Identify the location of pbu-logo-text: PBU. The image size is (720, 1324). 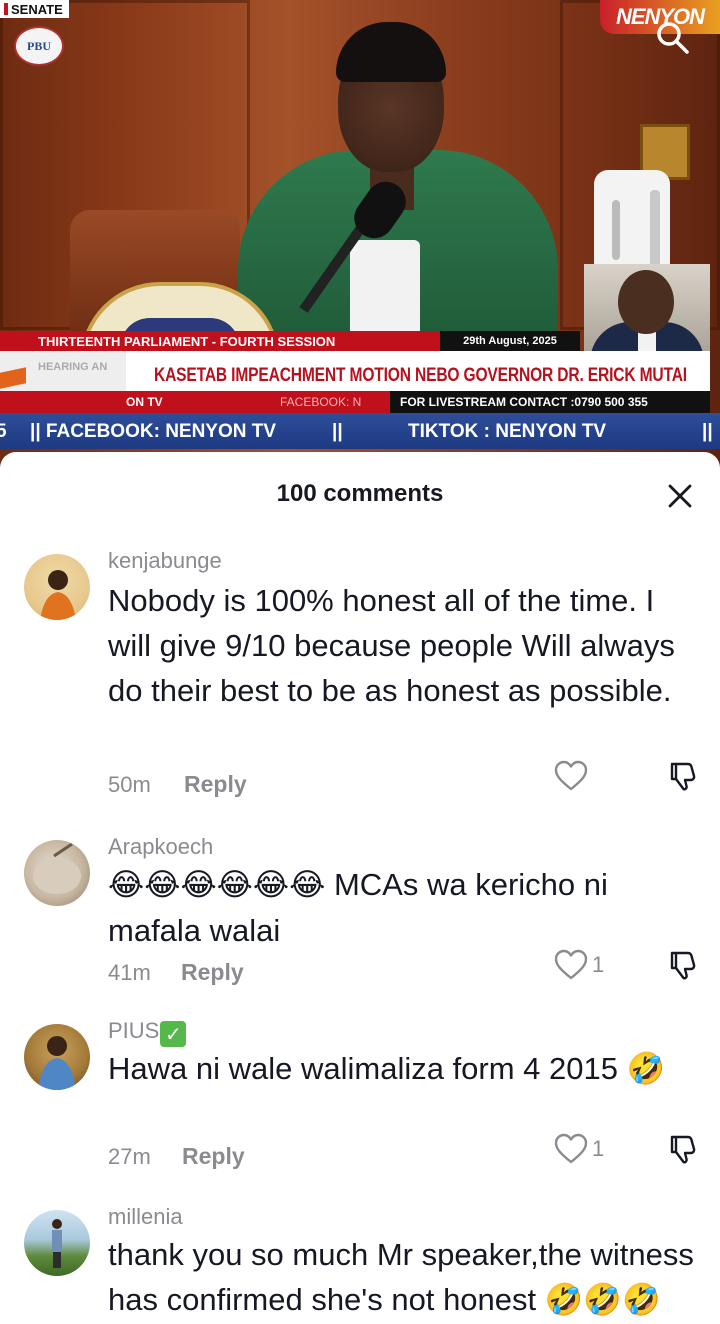
(39, 45).